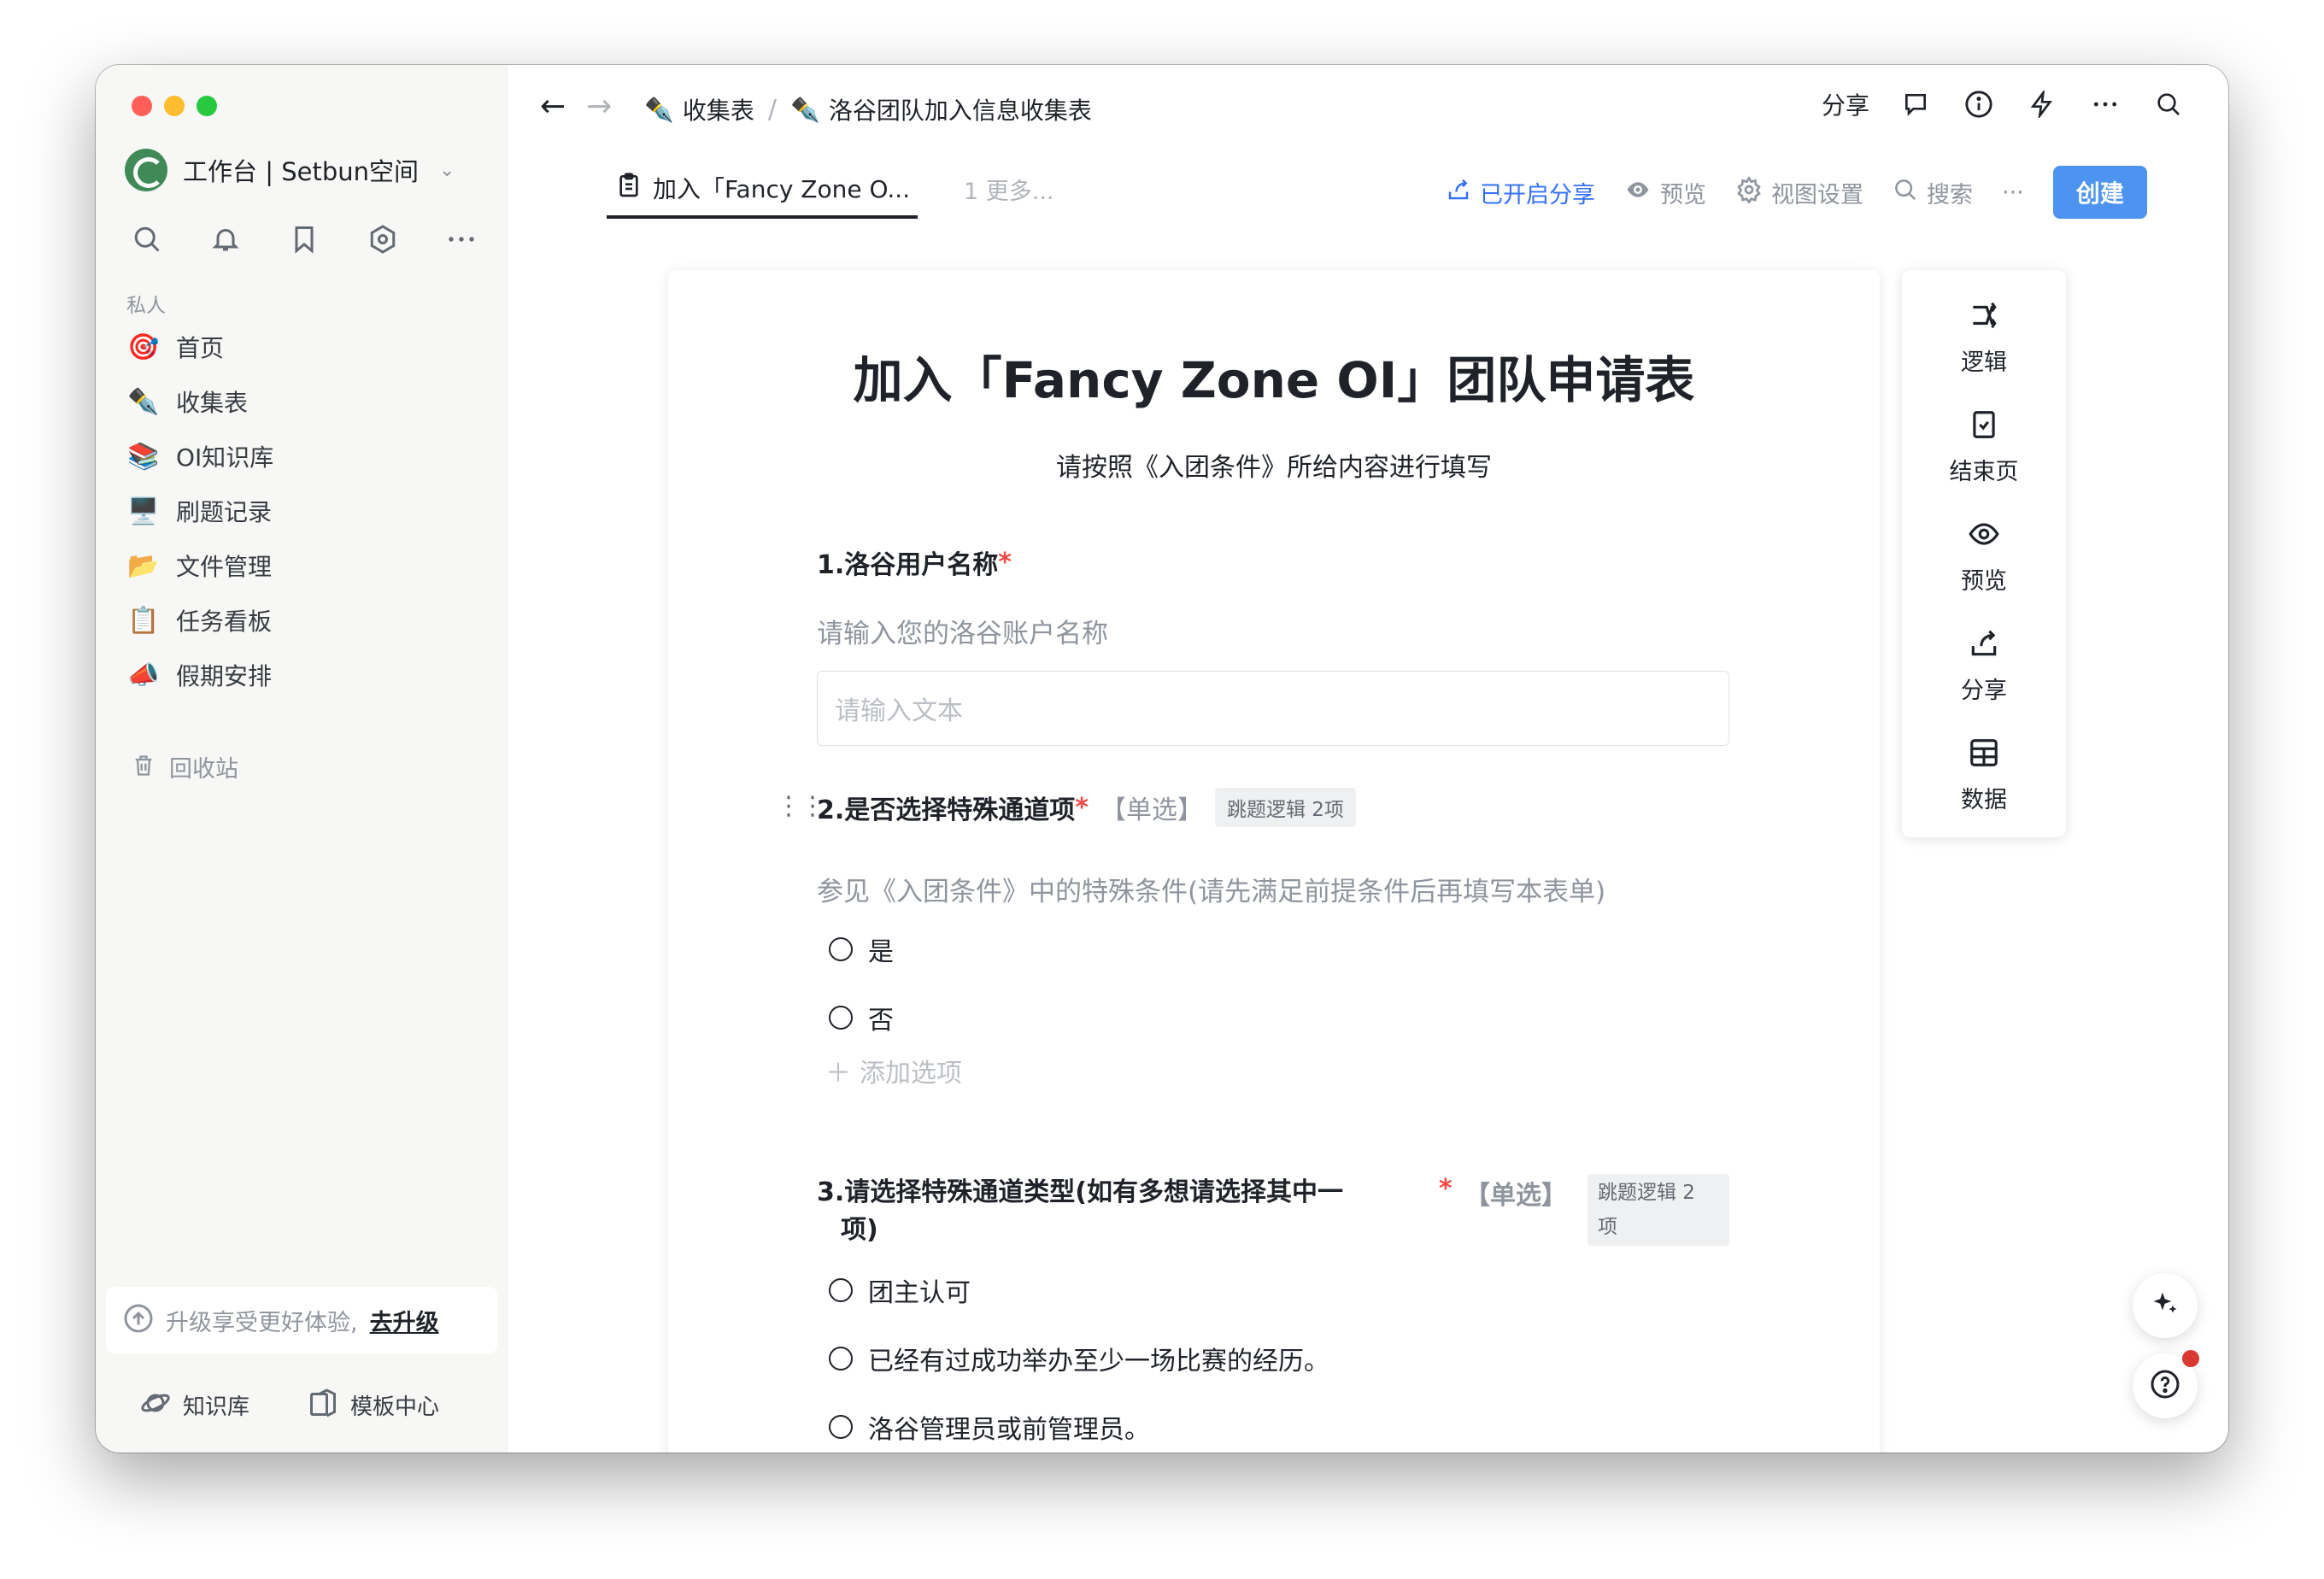 Image resolution: width=2324 pixels, height=1579 pixels. What do you see at coordinates (1274, 1017) in the screenshot?
I see `radio-option: 否` at bounding box center [1274, 1017].